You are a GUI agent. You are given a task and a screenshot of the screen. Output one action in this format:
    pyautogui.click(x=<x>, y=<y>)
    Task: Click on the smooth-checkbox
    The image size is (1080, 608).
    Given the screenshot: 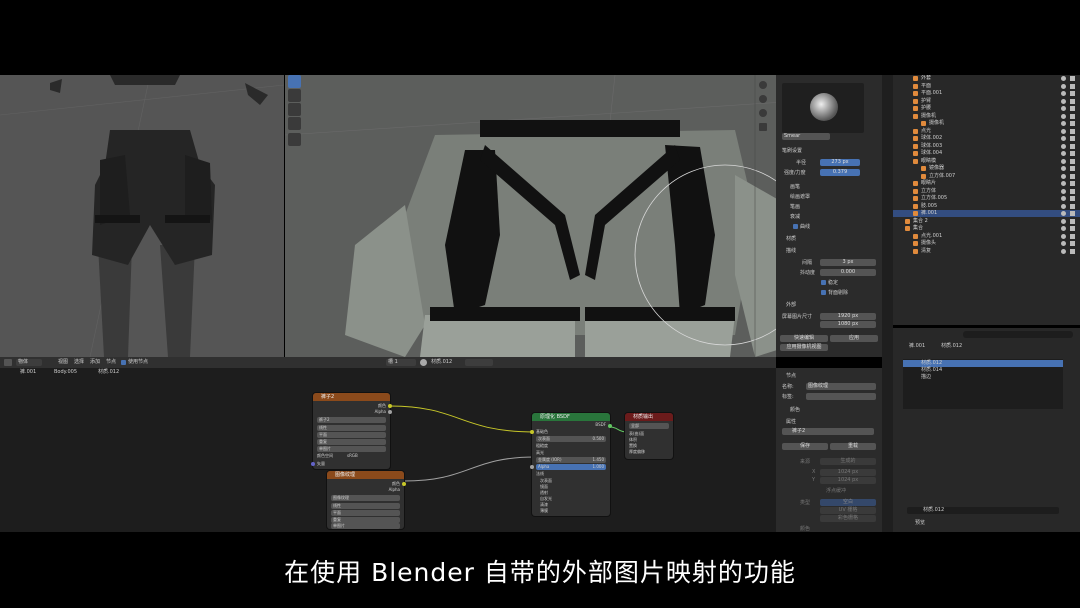 What is the action you would take?
    pyautogui.click(x=823, y=282)
    